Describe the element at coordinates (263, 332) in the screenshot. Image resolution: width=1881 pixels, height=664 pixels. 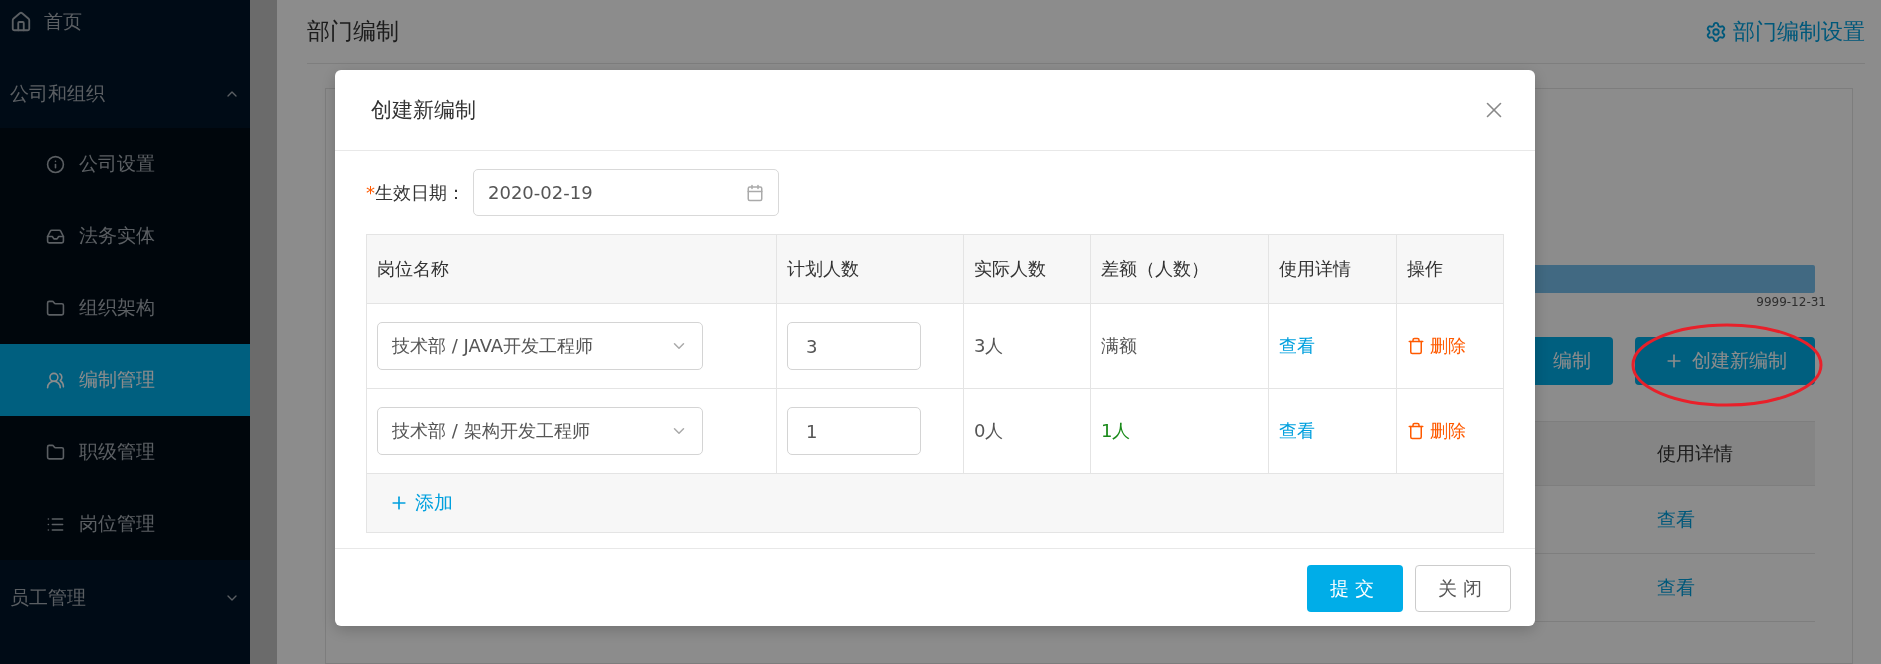
I see `scrollbar` at that location.